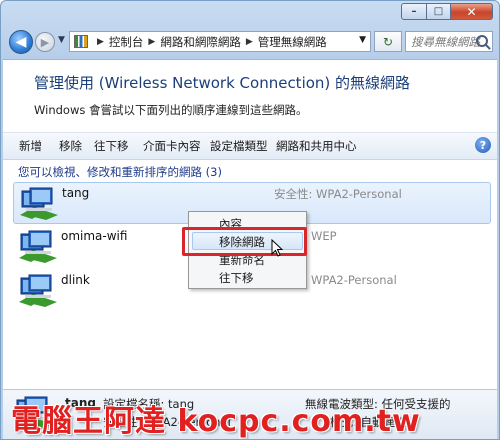  I want to click on back-arrow-icon: ◀, so click(21, 42).